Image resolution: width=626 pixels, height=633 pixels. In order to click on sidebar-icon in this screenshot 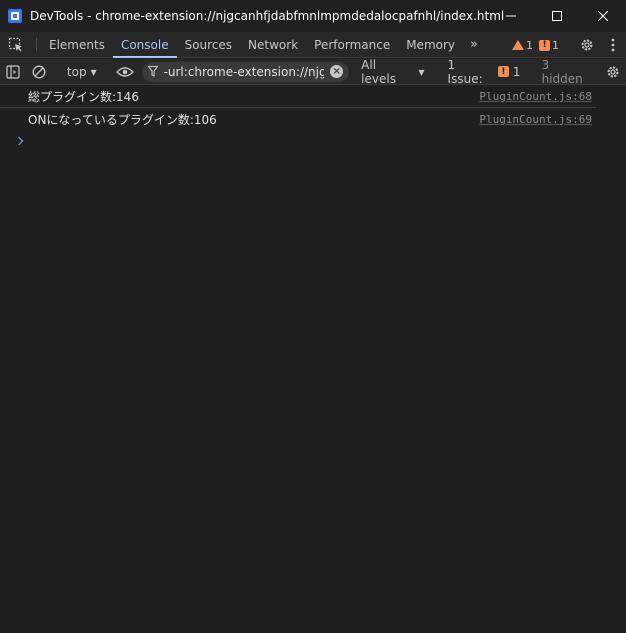, I will do `click(13, 71)`.